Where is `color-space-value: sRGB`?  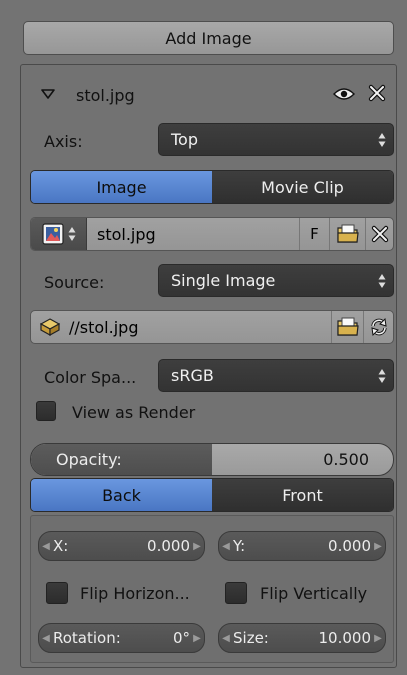 color-space-value: sRGB is located at coordinates (192, 375).